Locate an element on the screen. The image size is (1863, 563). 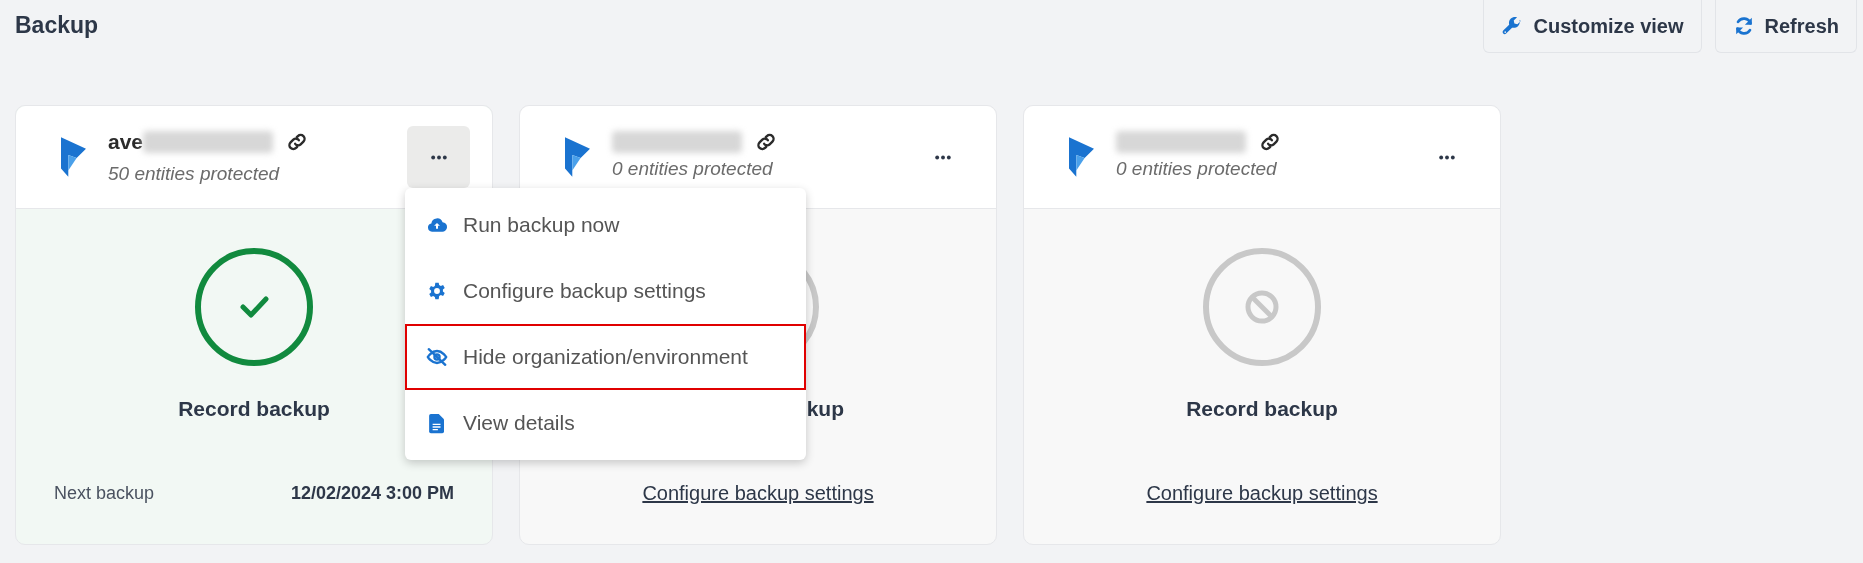
refresh-button: Refresh is located at coordinates (1785, 26).